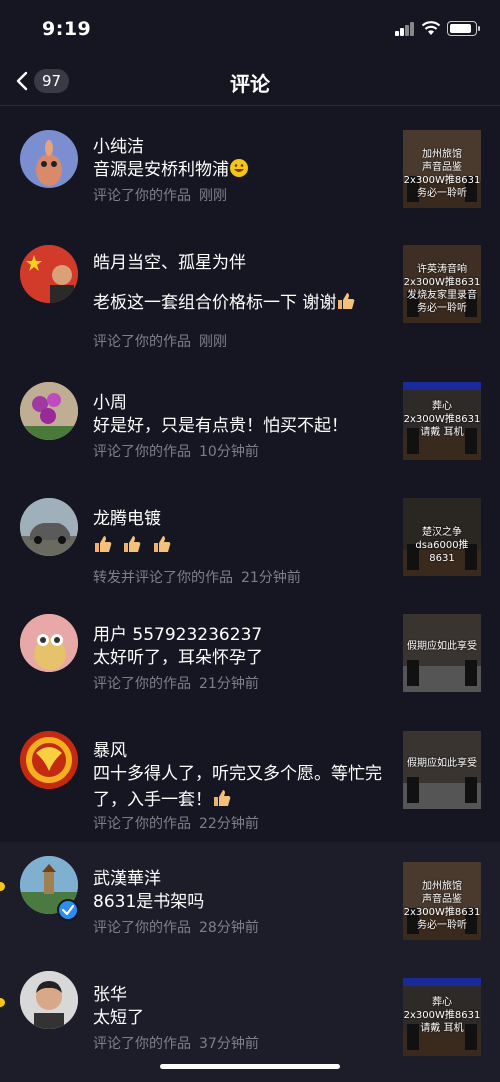  I want to click on status-time: 9:19, so click(67, 29).